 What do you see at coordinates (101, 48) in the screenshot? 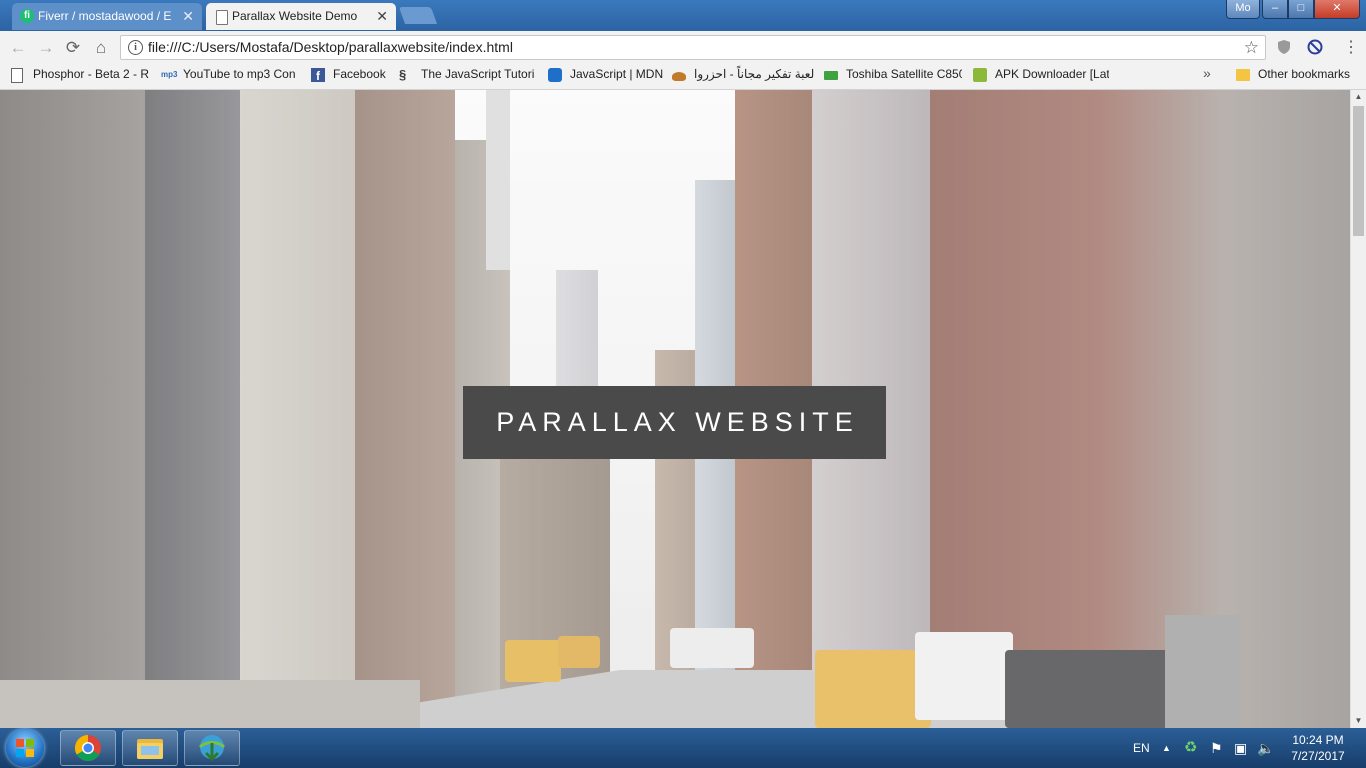
I see `home-button: ⌂` at bounding box center [101, 48].